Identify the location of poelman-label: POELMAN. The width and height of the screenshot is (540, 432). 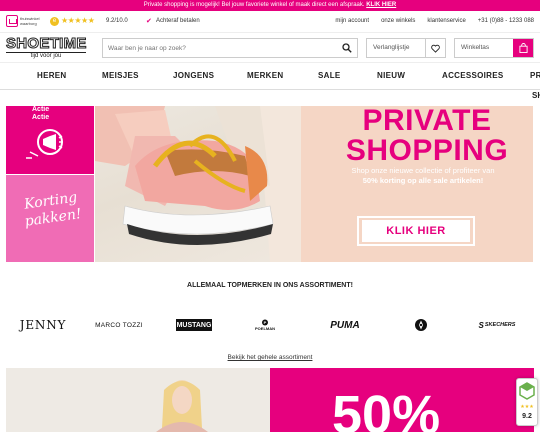
(265, 328).